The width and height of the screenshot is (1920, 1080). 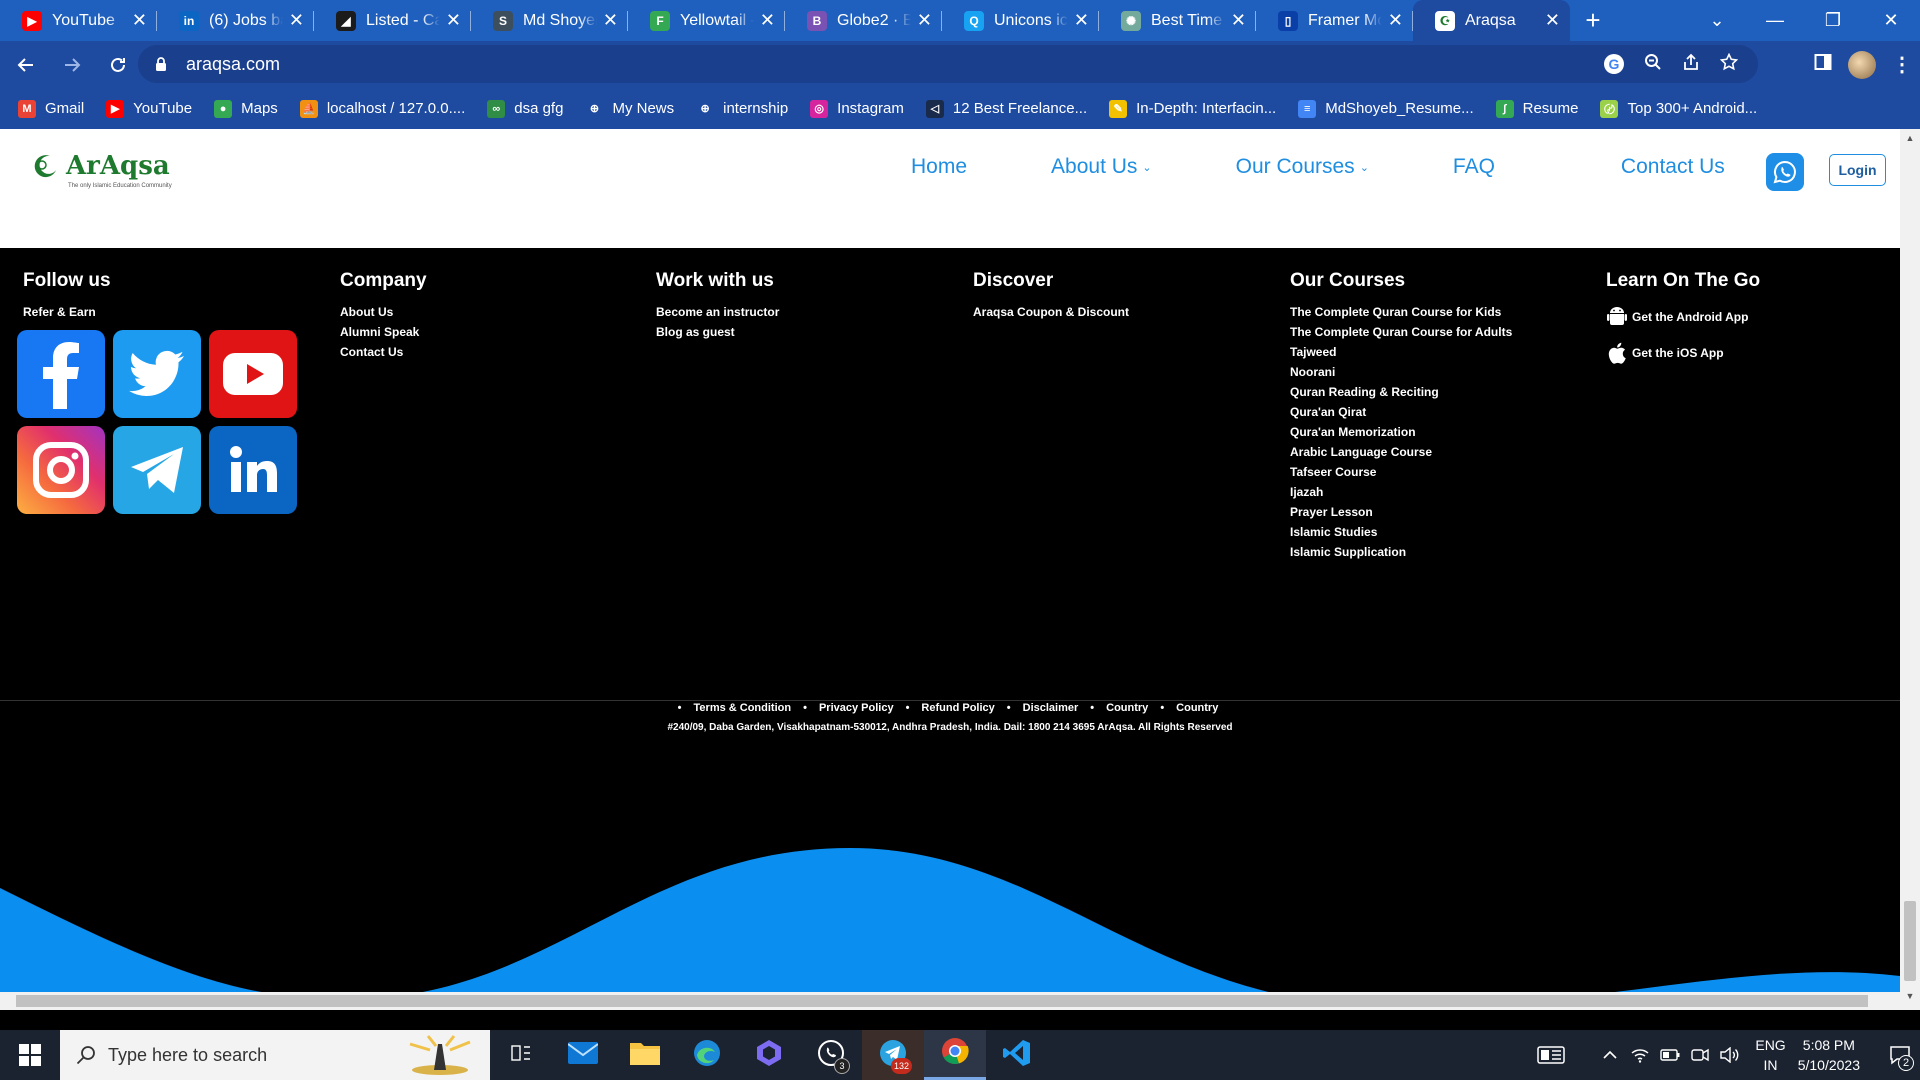 What do you see at coordinates (525, 108) in the screenshot?
I see `bookmark-item: ∞ dsa gfg` at bounding box center [525, 108].